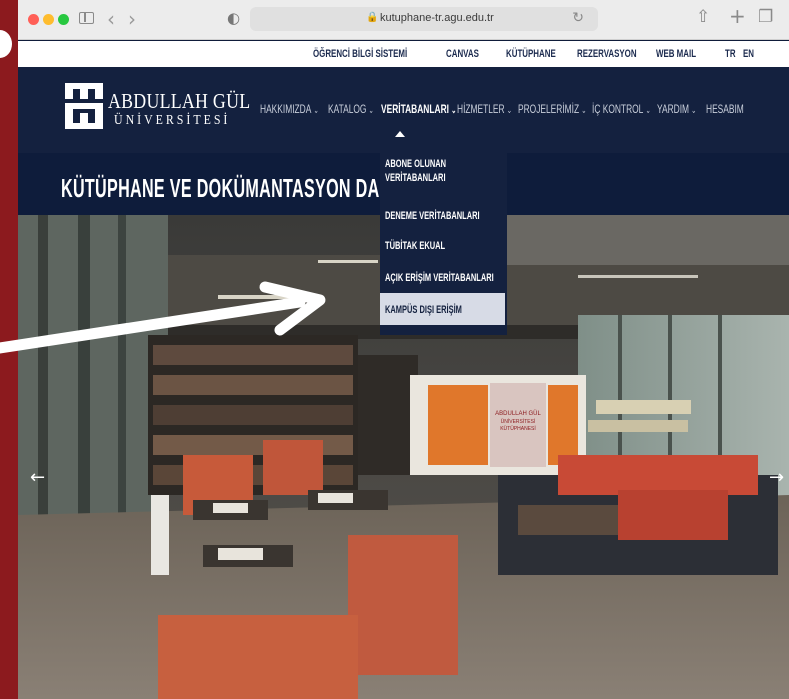 Image resolution: width=789 pixels, height=699 pixels. What do you see at coordinates (518, 421) in the screenshot?
I see `desk-sign-line2: ÜNİVERSİTESİ` at bounding box center [518, 421].